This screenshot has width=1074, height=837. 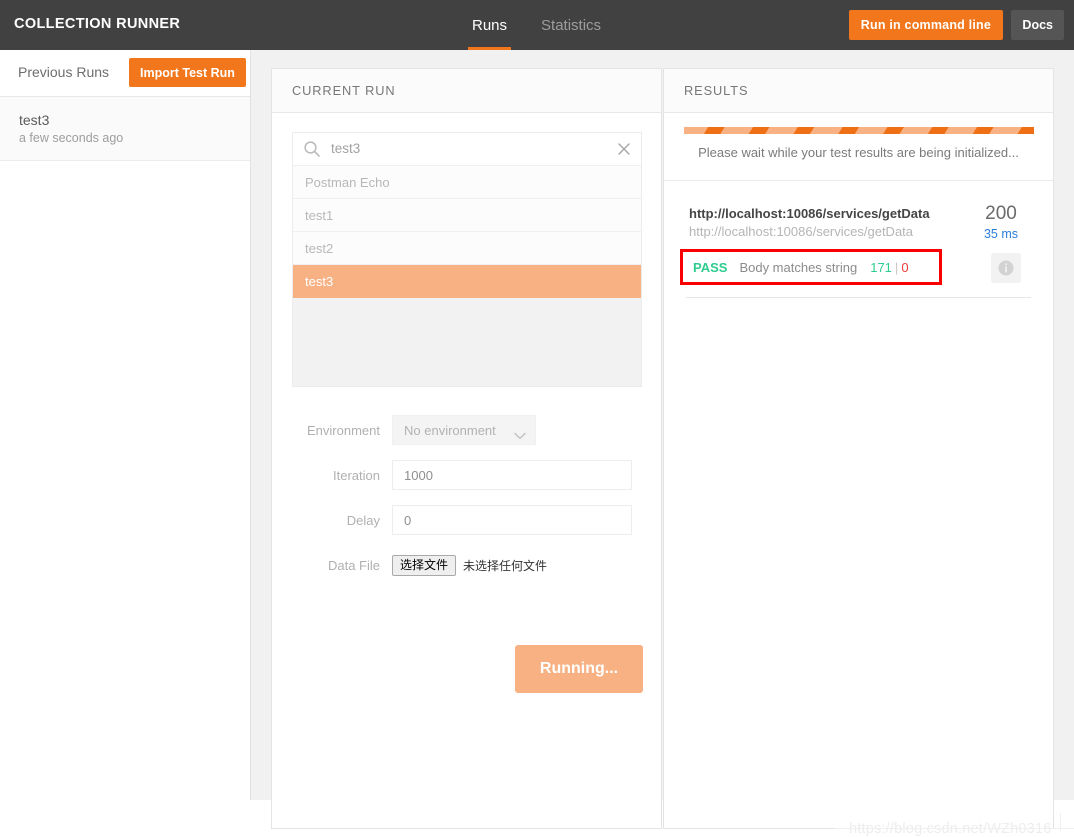 I want to click on environment-value: No environment, so click(x=450, y=430).